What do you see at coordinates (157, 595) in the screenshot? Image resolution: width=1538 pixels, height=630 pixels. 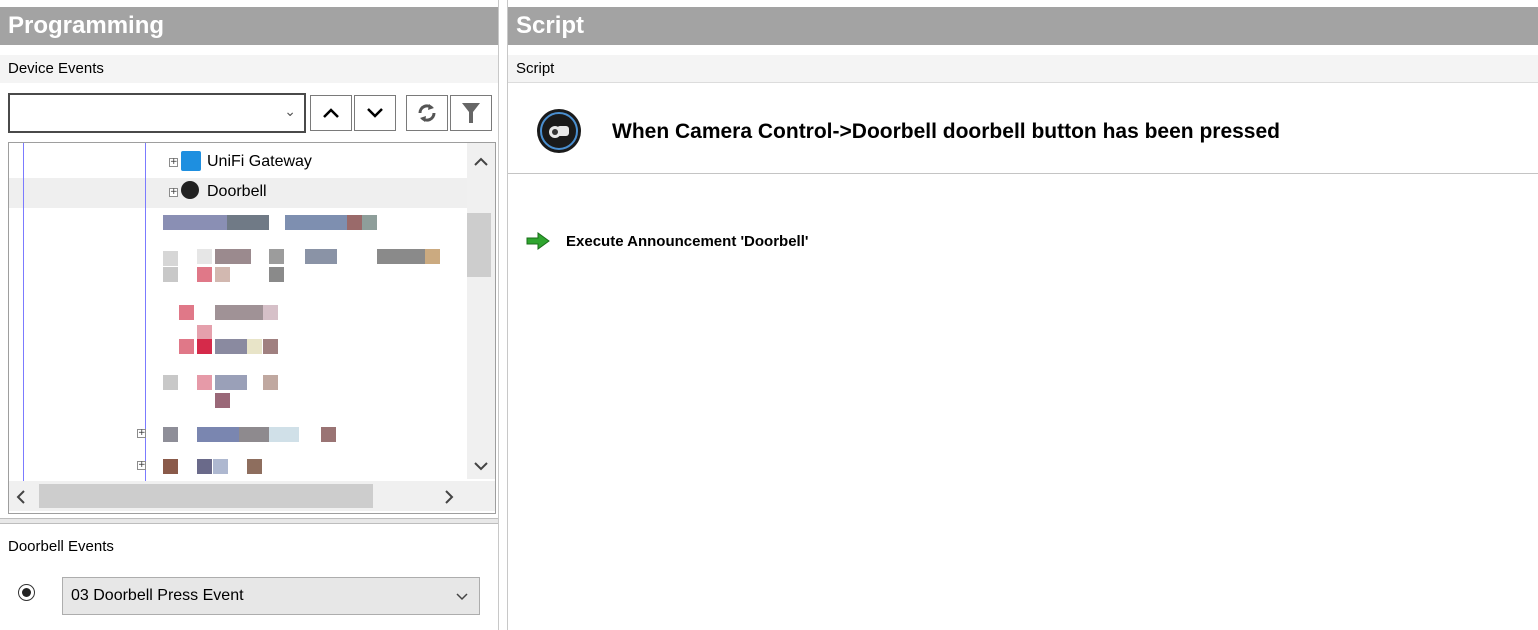 I see `event-select-value: 03 Doorbell Press Event` at bounding box center [157, 595].